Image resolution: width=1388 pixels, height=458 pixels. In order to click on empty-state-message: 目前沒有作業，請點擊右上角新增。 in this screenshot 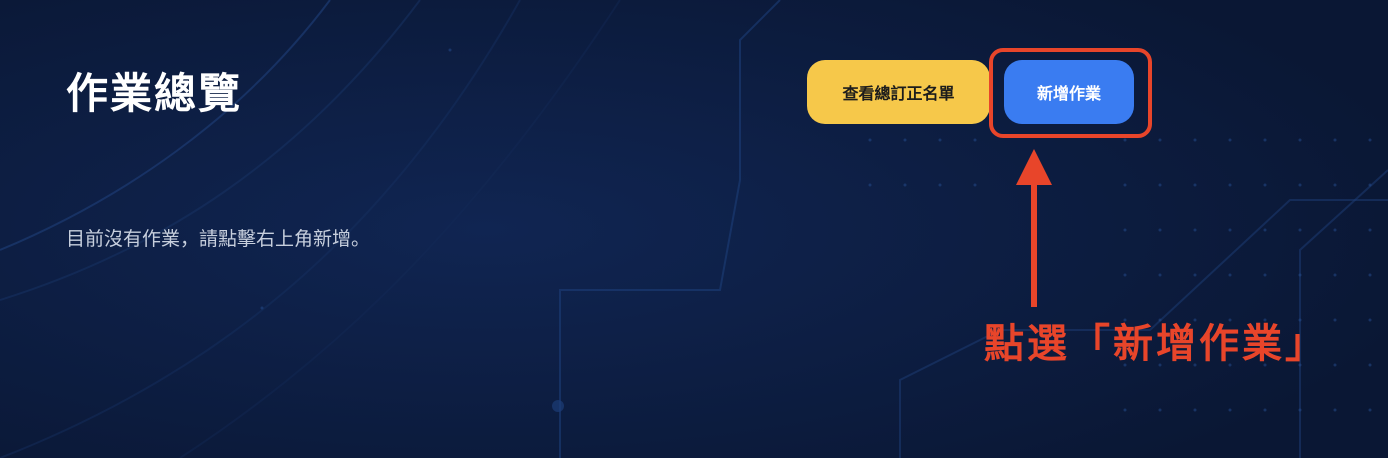, I will do `click(218, 239)`.